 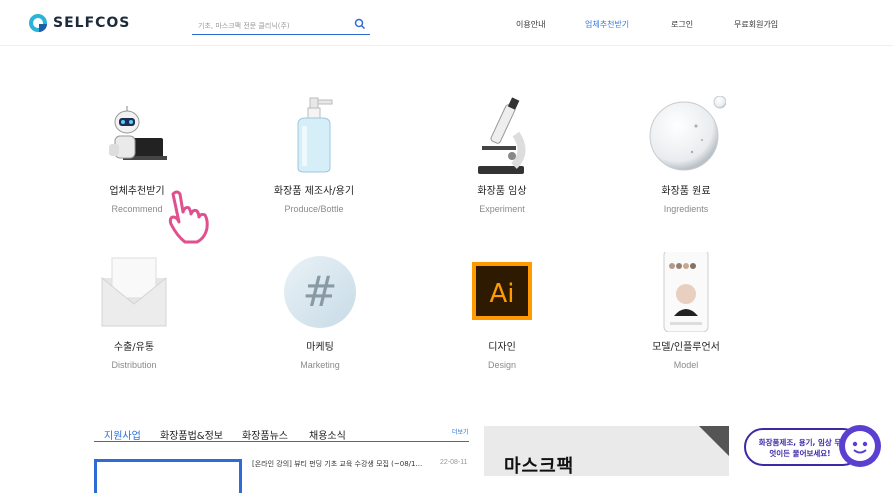 I want to click on tab-support: 지원사업, so click(x=122, y=434).